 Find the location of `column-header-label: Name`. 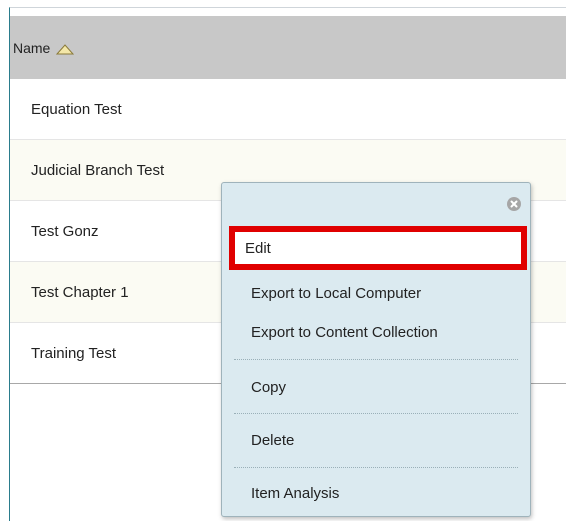

column-header-label: Name is located at coordinates (32, 47).